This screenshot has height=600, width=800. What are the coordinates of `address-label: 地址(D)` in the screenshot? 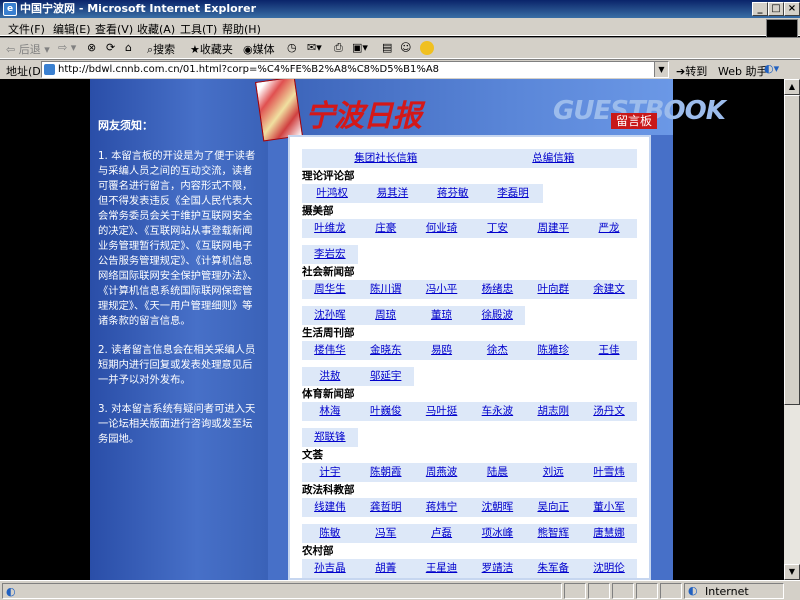 It's located at (26, 71).